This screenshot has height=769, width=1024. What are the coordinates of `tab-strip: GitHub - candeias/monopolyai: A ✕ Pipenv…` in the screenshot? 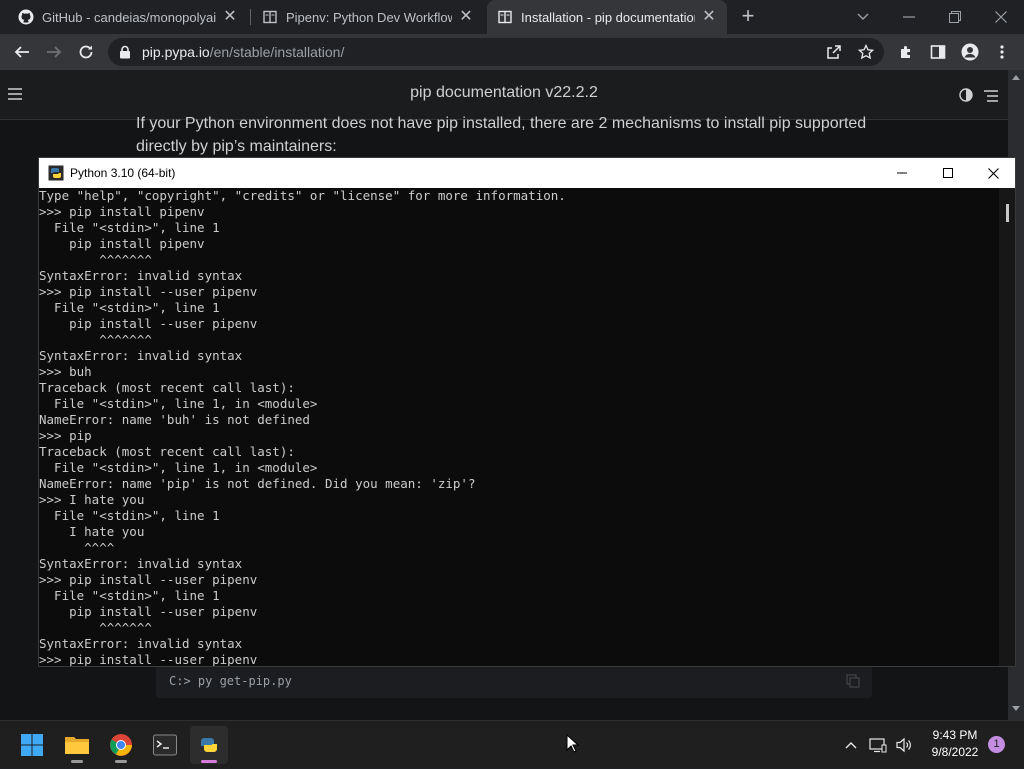 It's located at (512, 17).